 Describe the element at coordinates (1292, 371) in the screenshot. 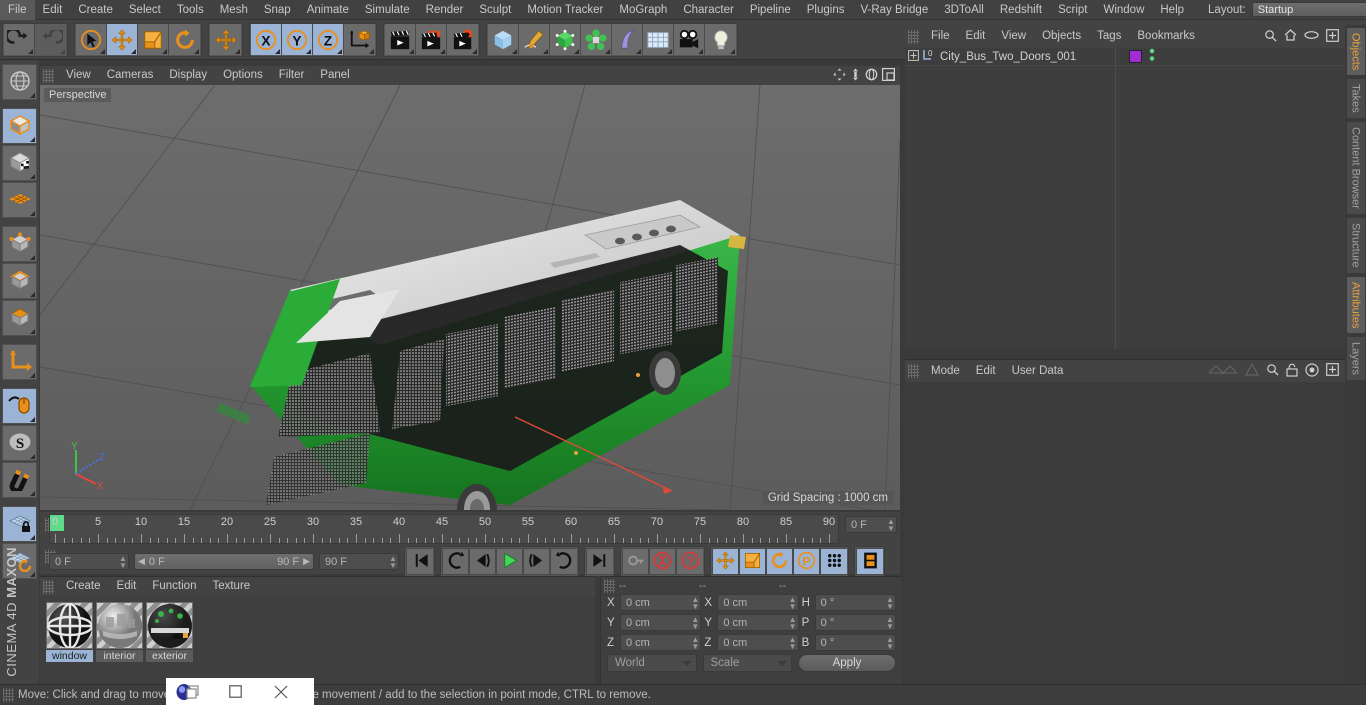

I see `lock-icon` at that location.